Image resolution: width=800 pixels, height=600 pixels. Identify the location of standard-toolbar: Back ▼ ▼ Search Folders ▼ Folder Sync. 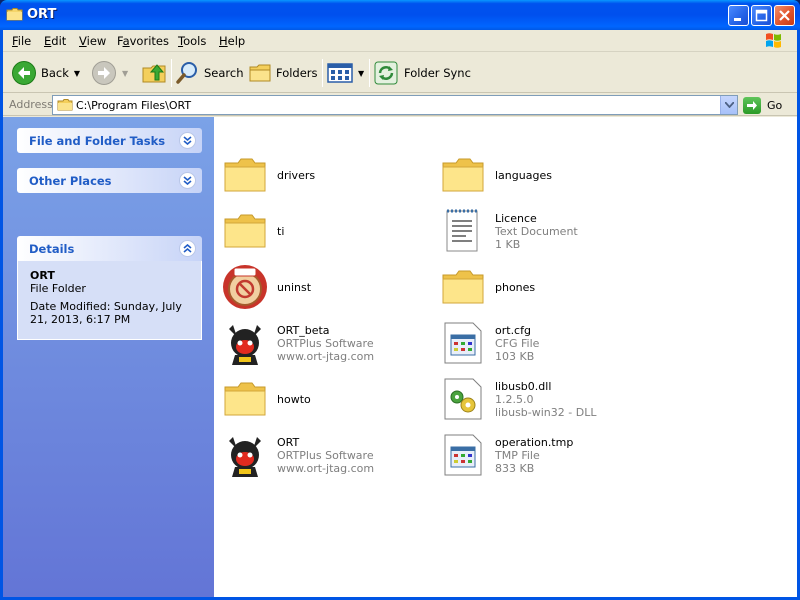
(400, 73).